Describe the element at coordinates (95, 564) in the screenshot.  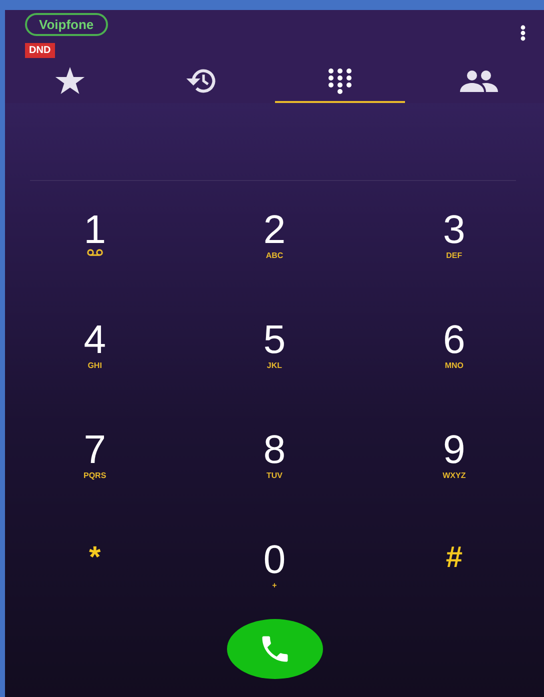
I see `keypad-key: *` at that location.